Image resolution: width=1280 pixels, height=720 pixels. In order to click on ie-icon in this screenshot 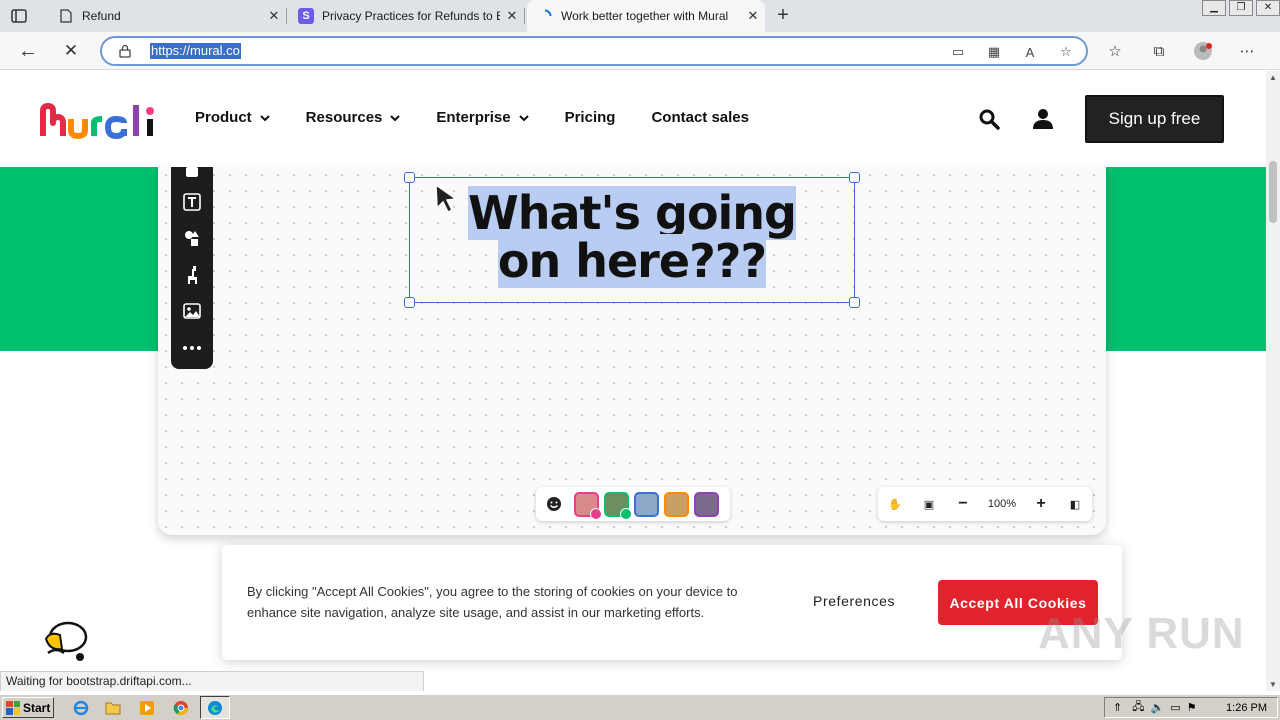, I will do `click(81, 708)`.